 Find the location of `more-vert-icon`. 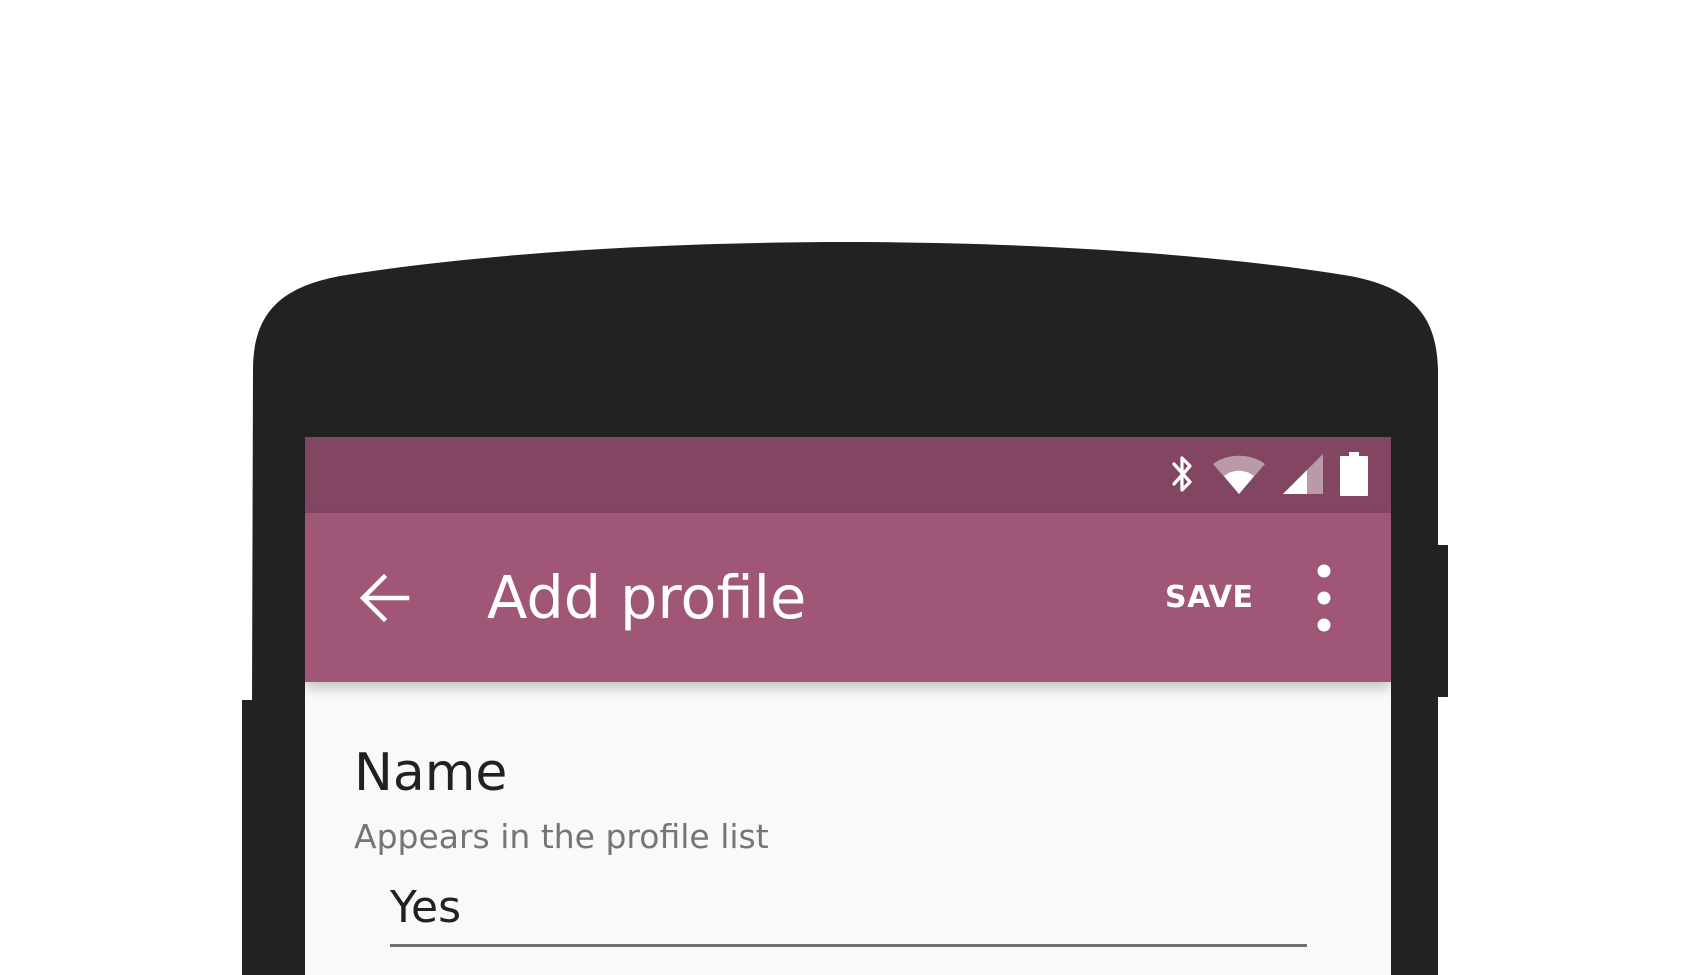

more-vert-icon is located at coordinates (1324, 601).